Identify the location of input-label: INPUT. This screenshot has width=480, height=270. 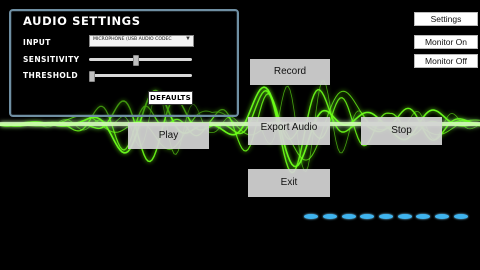
(37, 42).